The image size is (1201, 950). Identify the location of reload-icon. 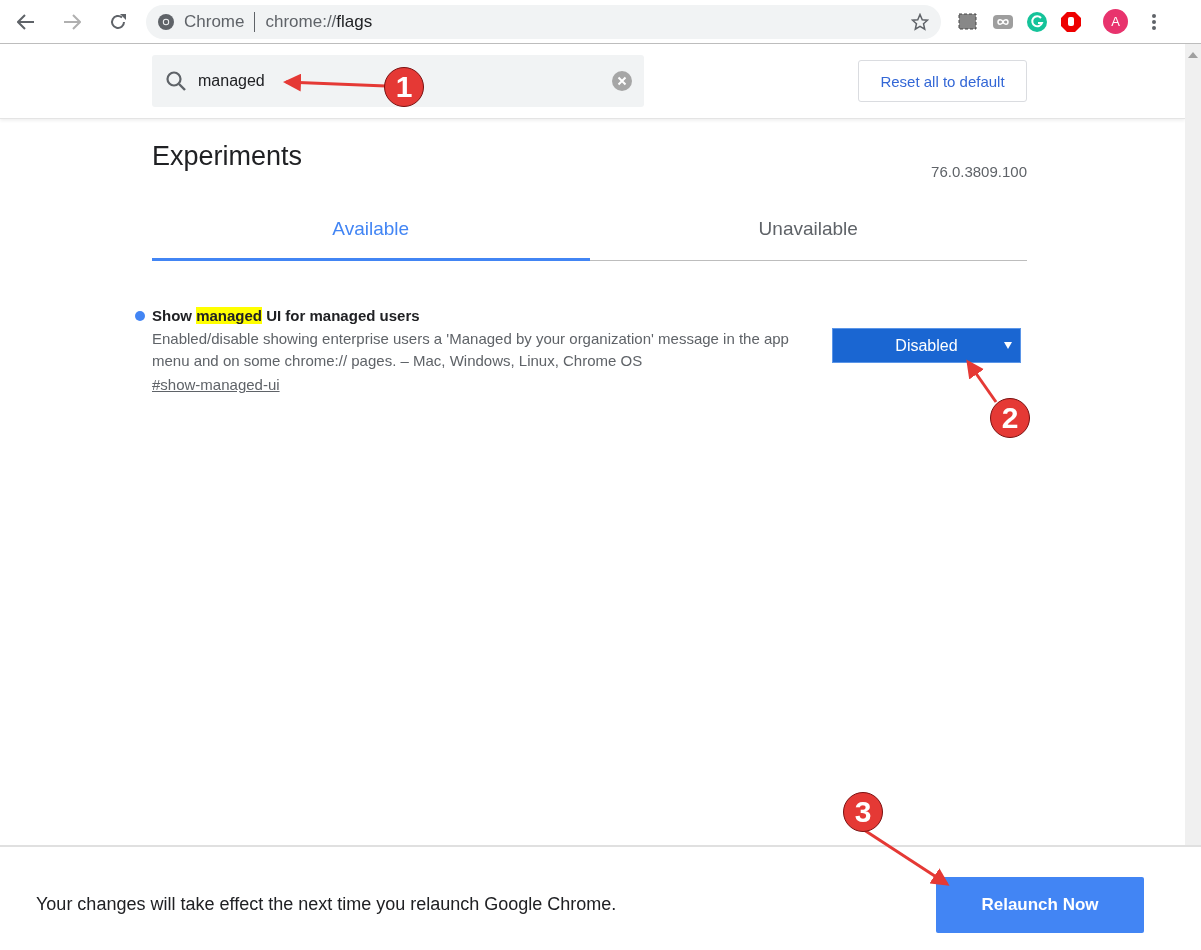
(118, 21).